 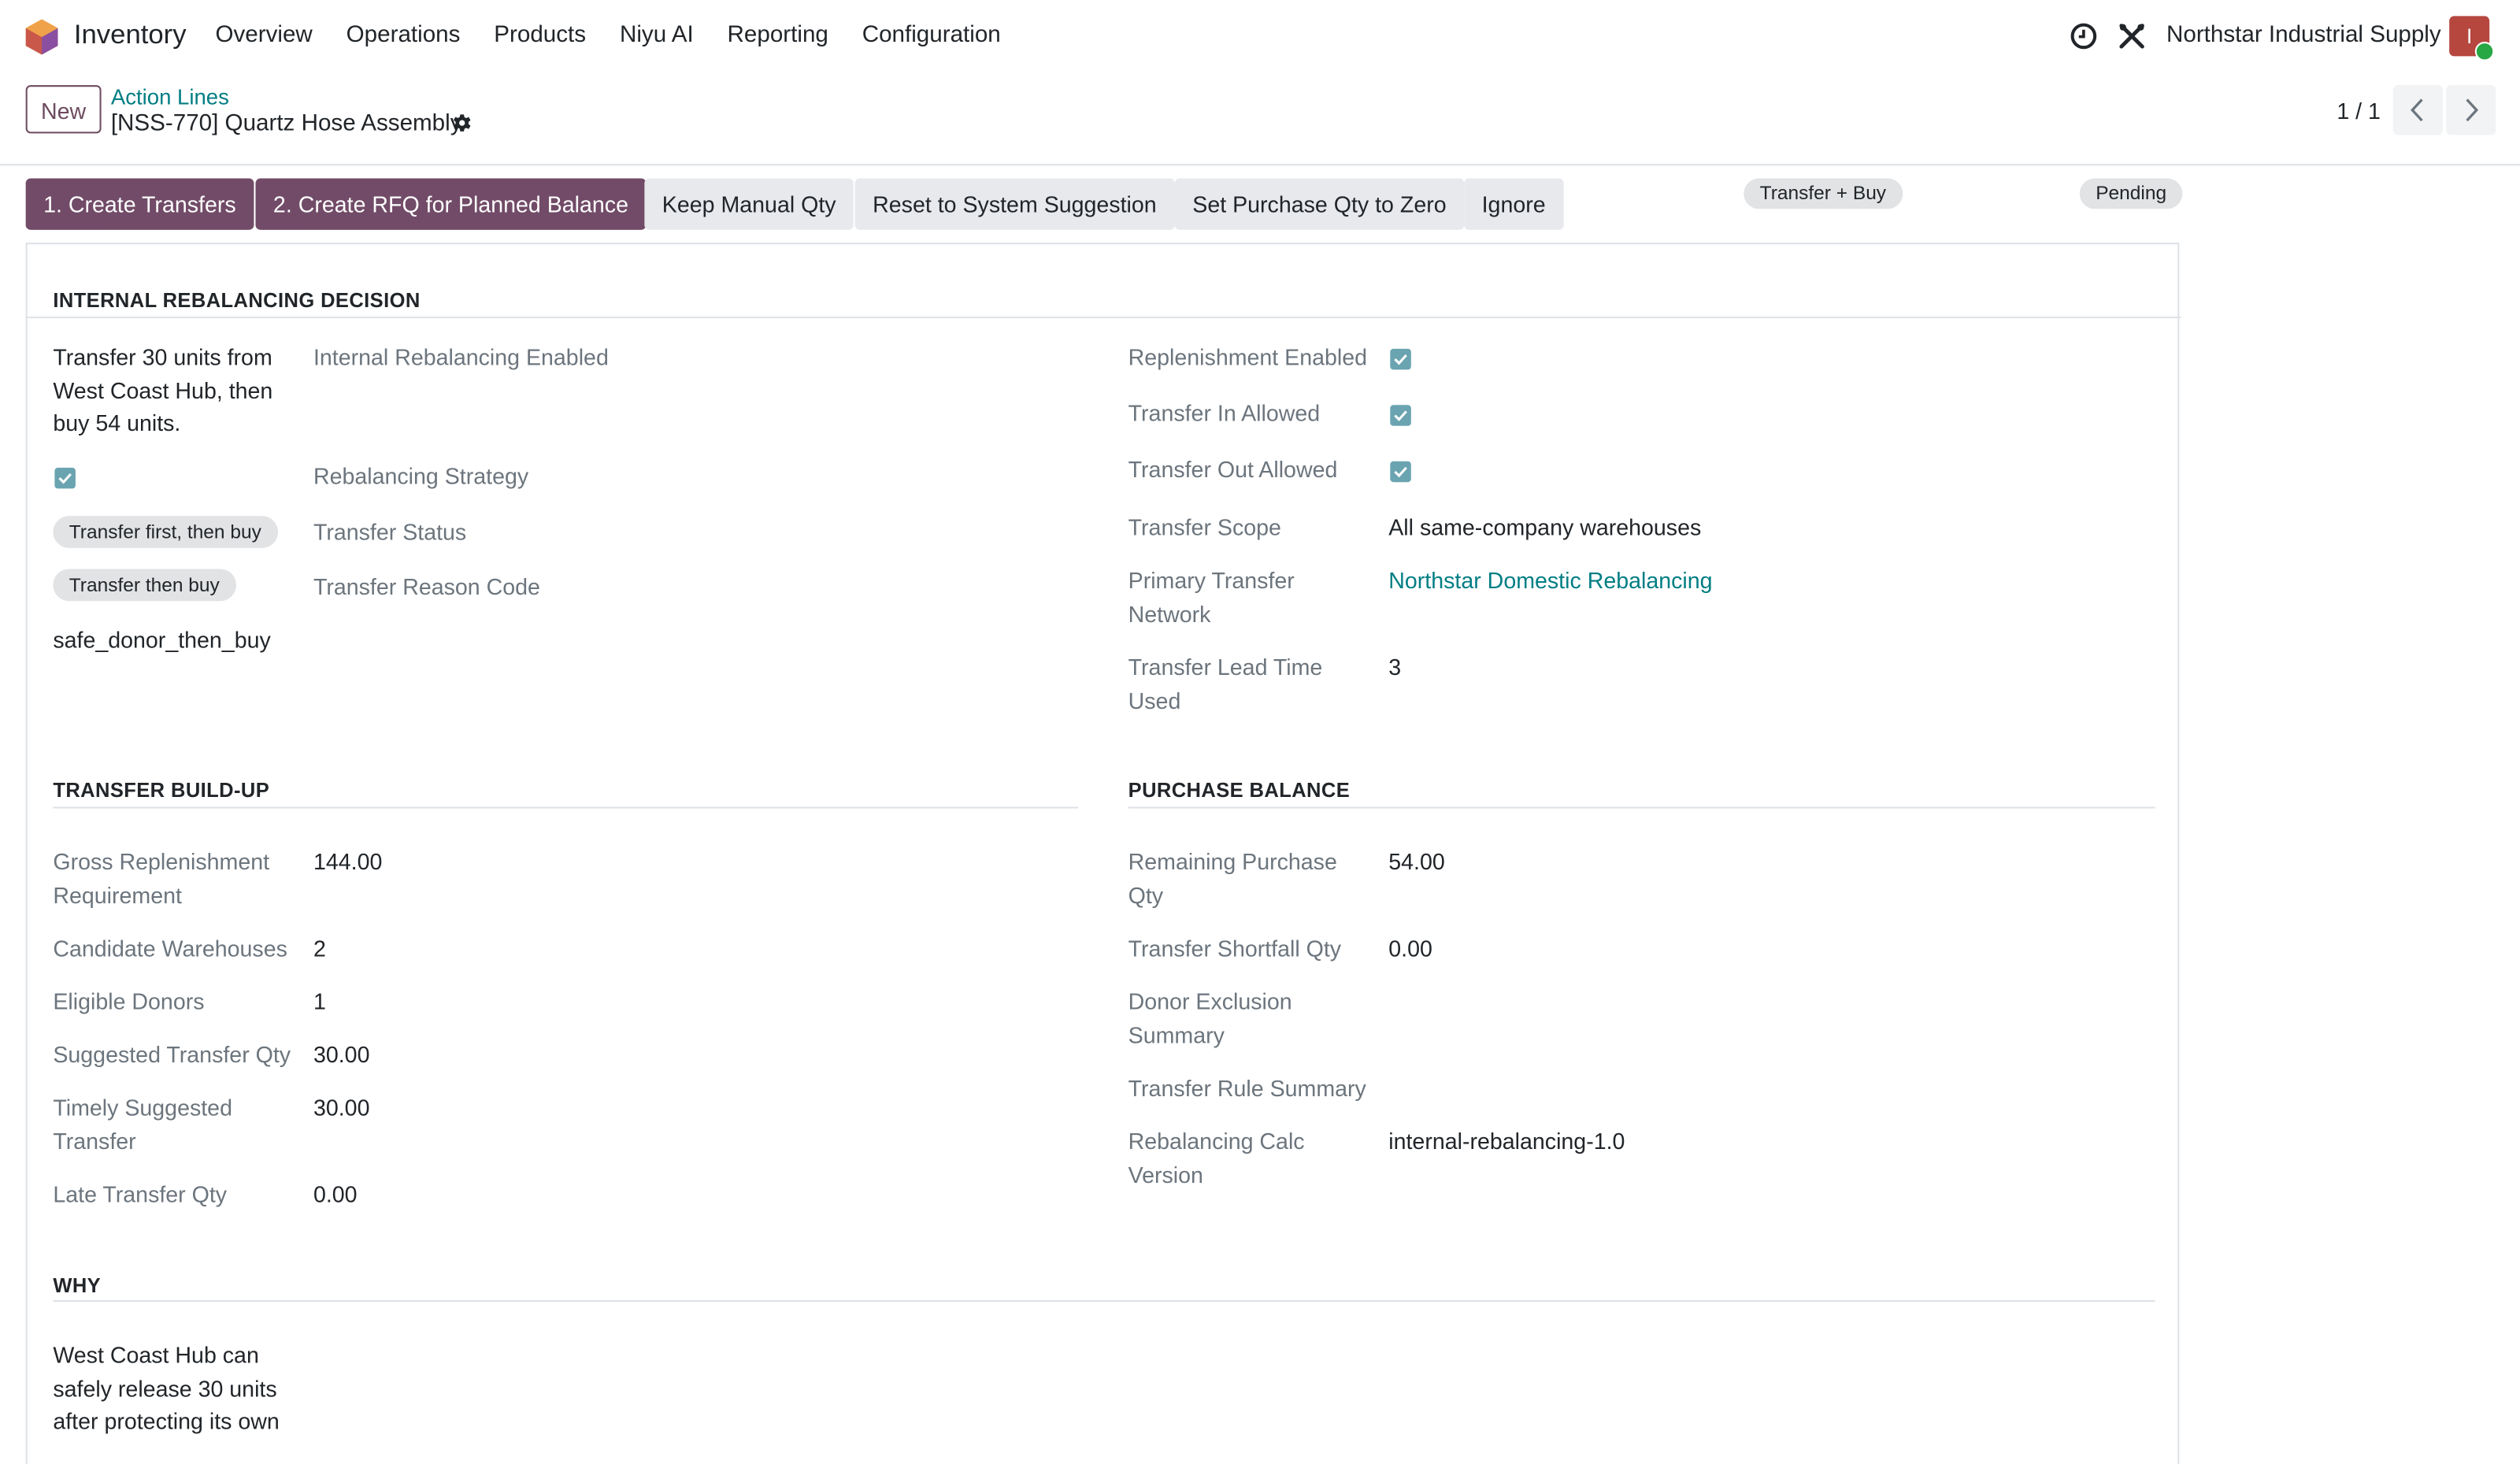 I want to click on transfer-status-tag: Transfer then buy, so click(x=144, y=586).